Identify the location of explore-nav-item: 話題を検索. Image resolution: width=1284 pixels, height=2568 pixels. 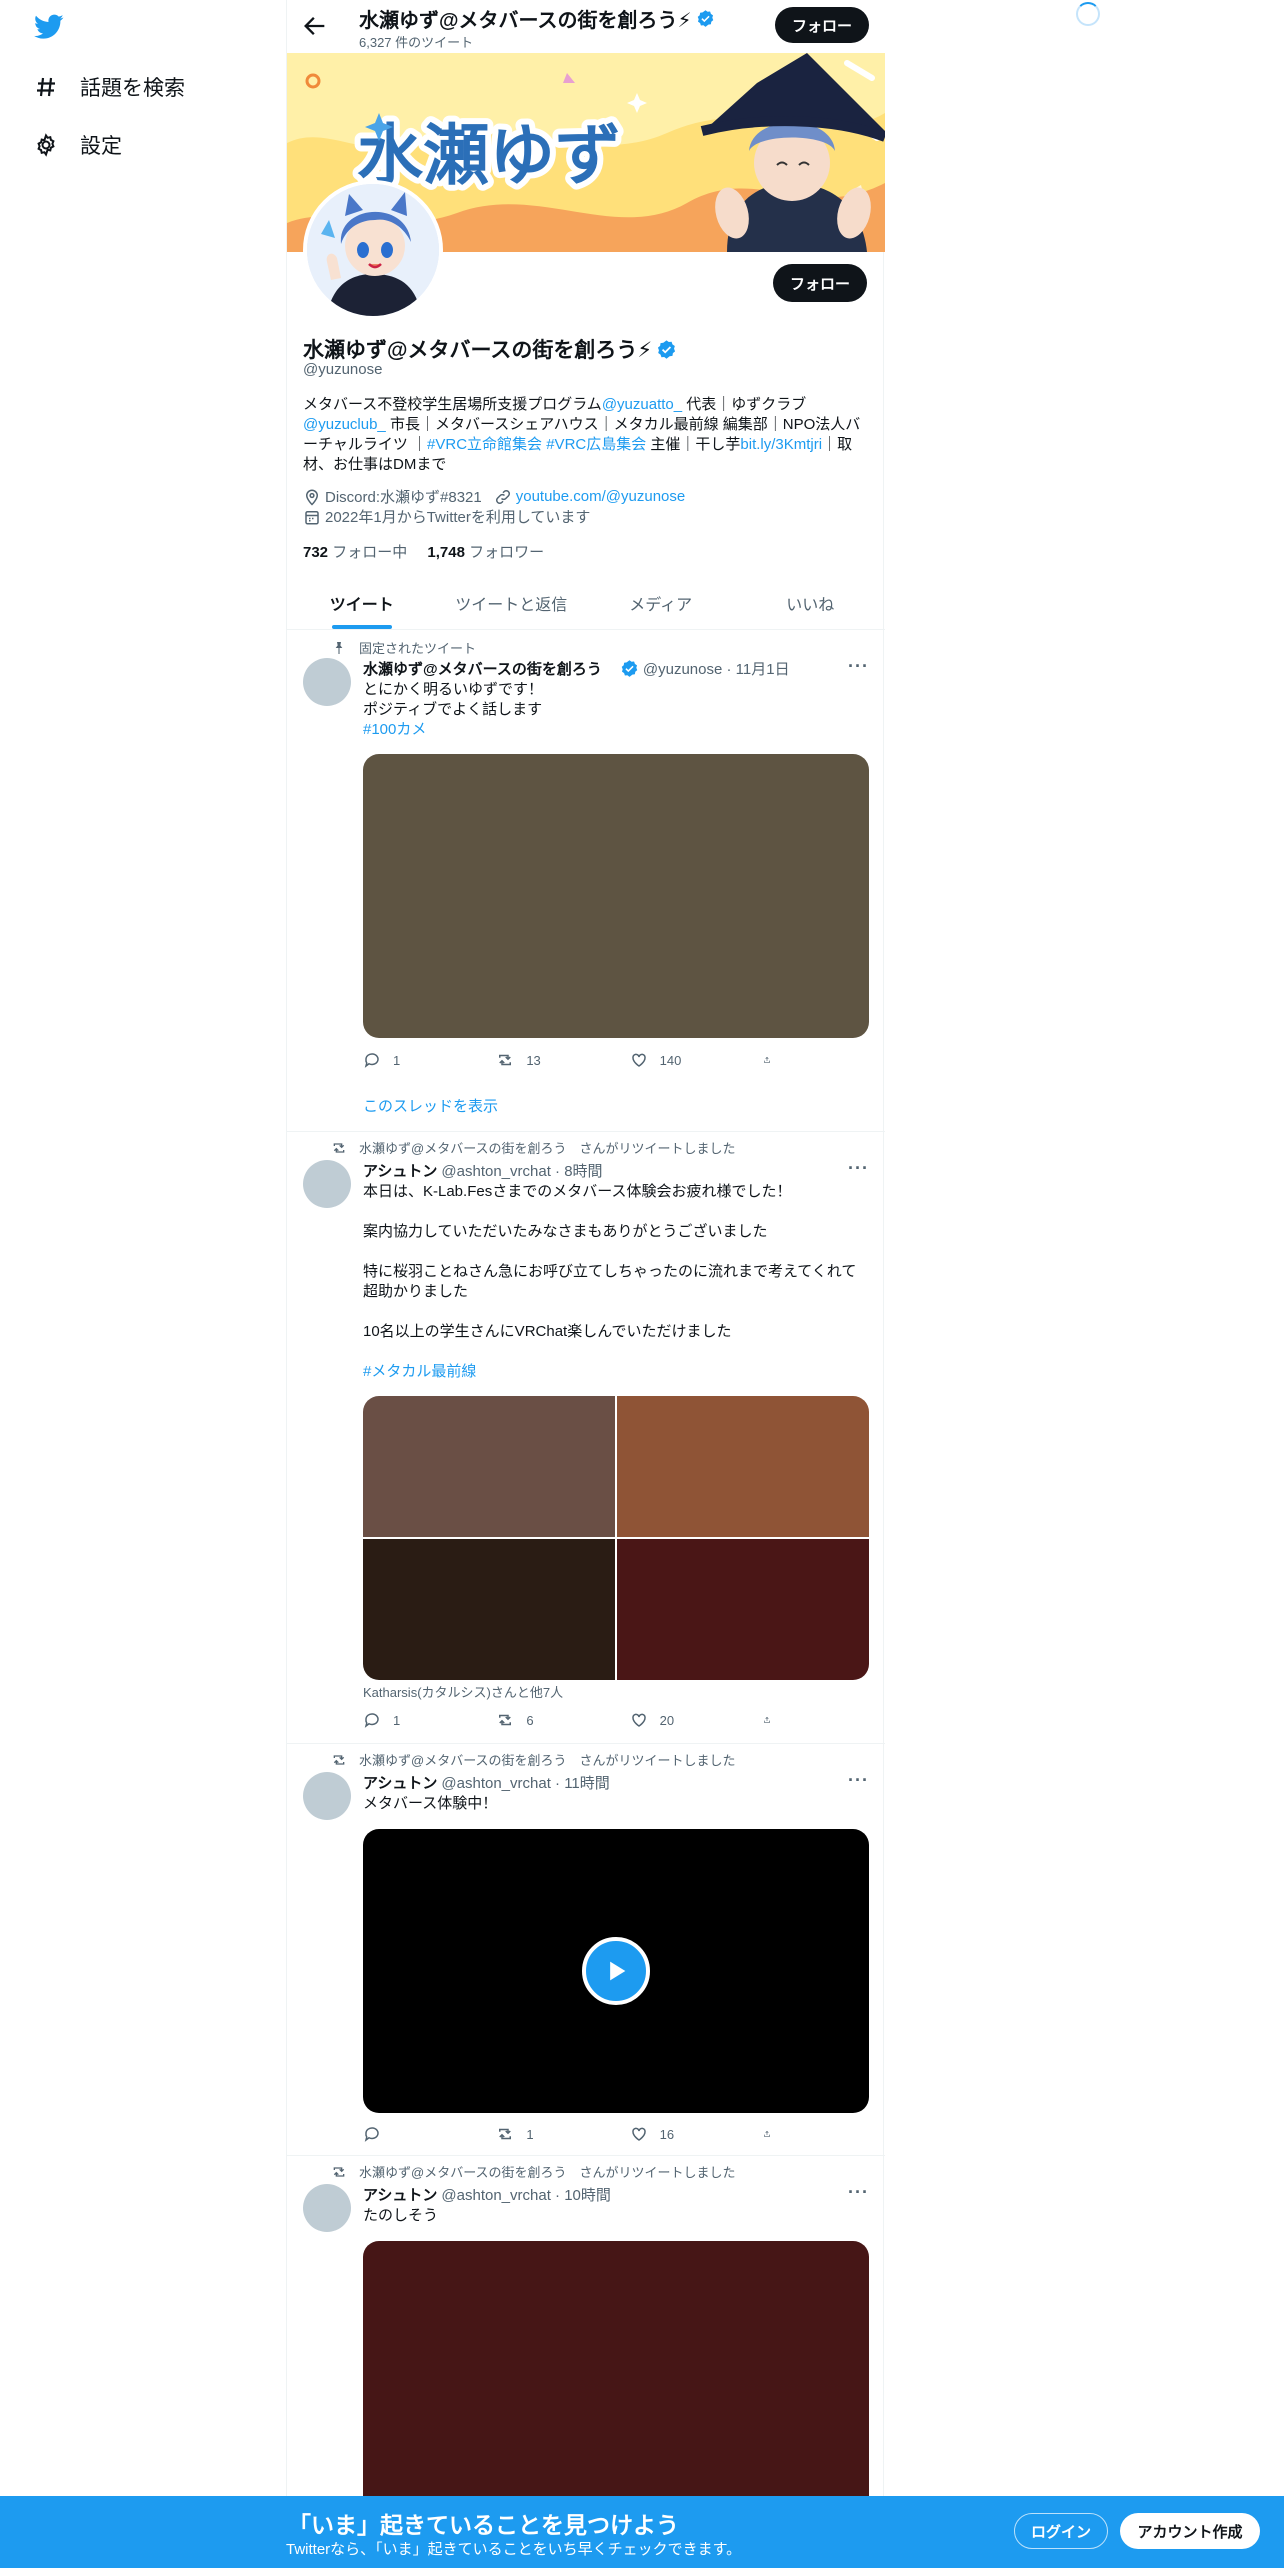
(109, 87).